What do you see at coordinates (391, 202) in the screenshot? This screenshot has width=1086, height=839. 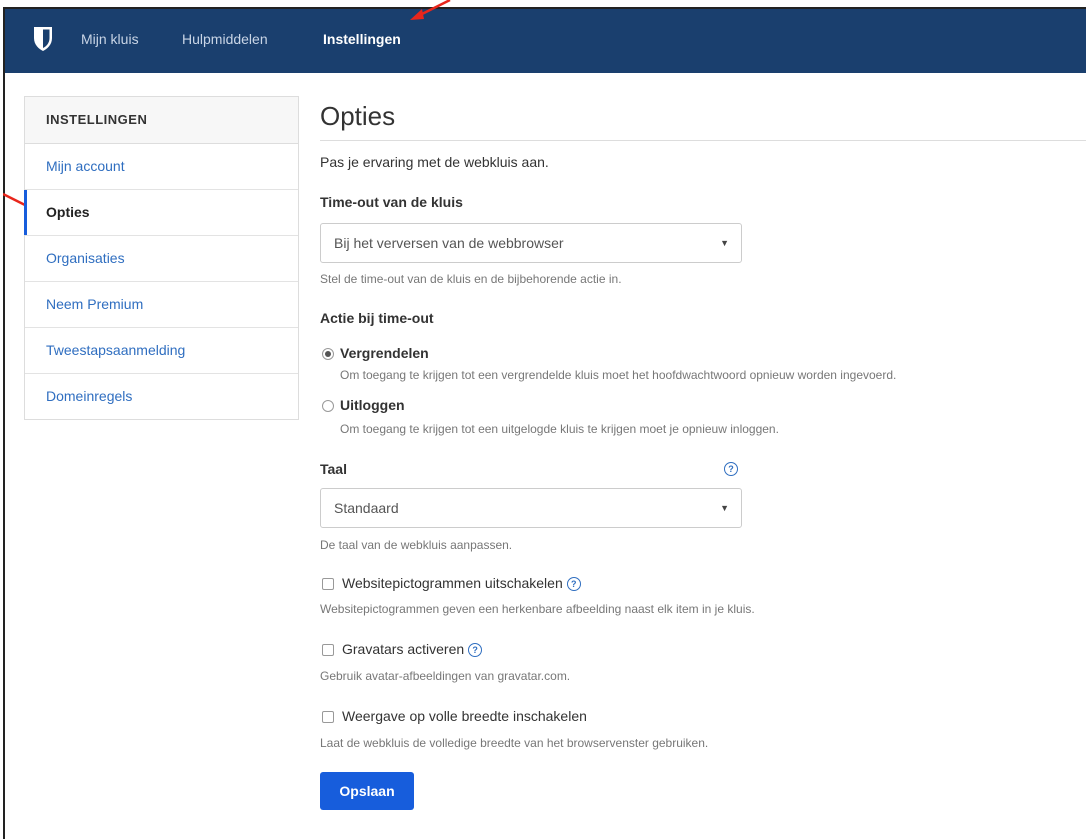 I see `timeout-label: Time-out van de kluis` at bounding box center [391, 202].